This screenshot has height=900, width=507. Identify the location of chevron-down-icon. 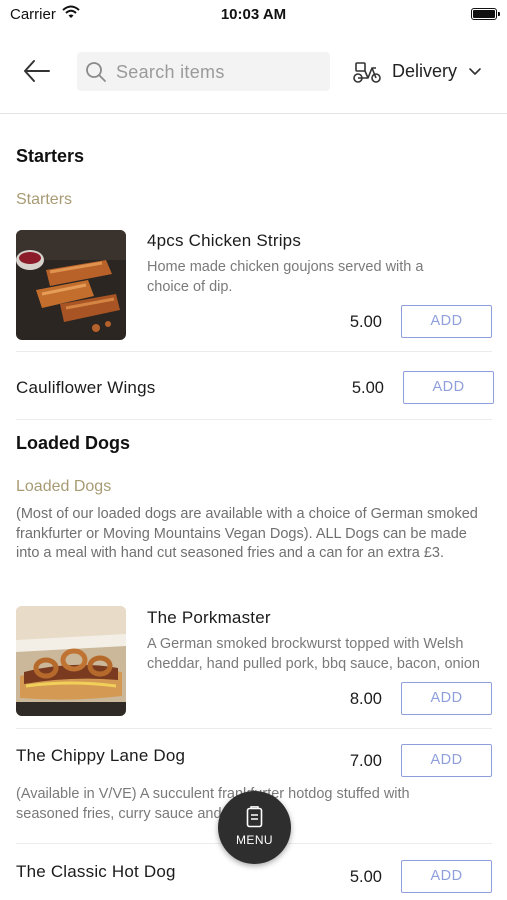
(475, 73).